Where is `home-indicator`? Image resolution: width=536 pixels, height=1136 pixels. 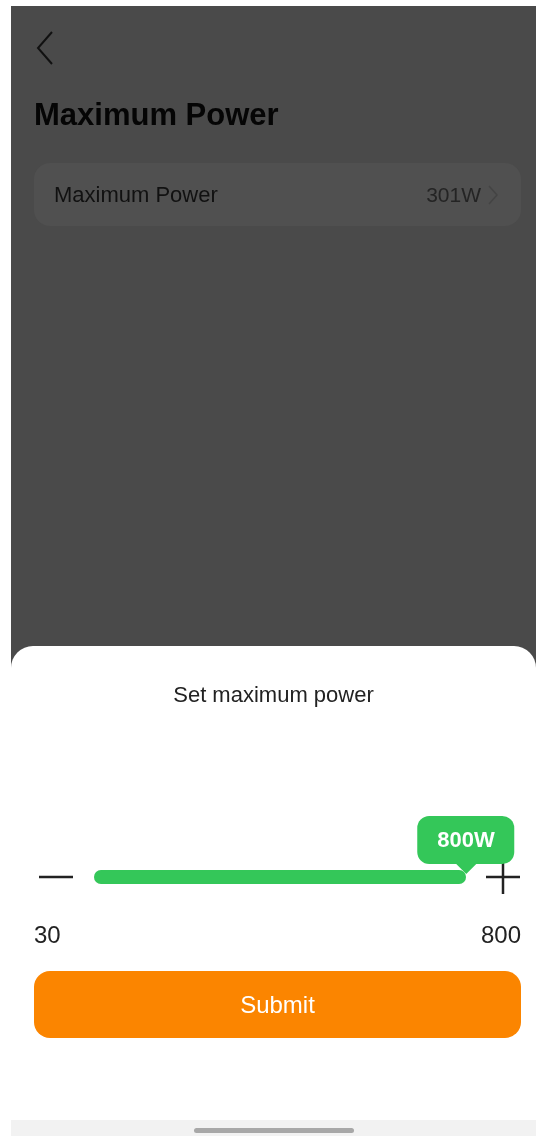 home-indicator is located at coordinates (273, 1130).